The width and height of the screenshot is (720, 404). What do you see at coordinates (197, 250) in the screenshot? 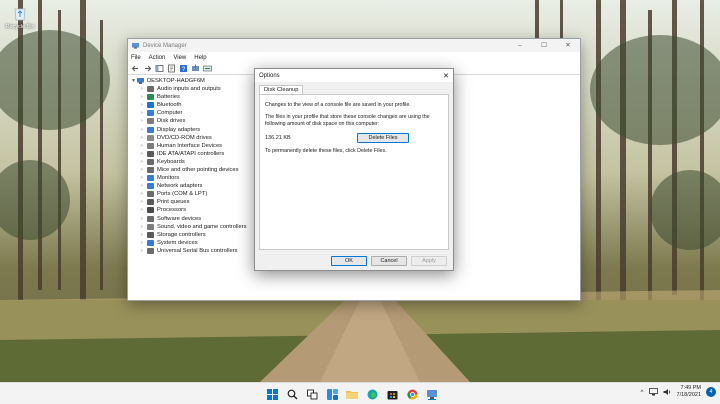
I see `tree-item-label: Universal Serial Bus controllers` at bounding box center [197, 250].